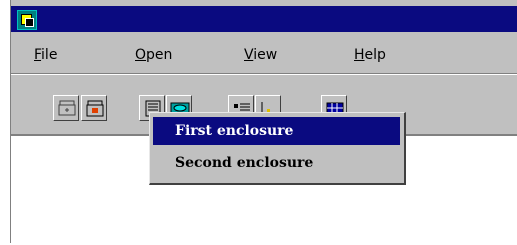 This screenshot has width=517, height=245. Describe the element at coordinates (45, 55) in the screenshot. I see `menu-file: File` at that location.